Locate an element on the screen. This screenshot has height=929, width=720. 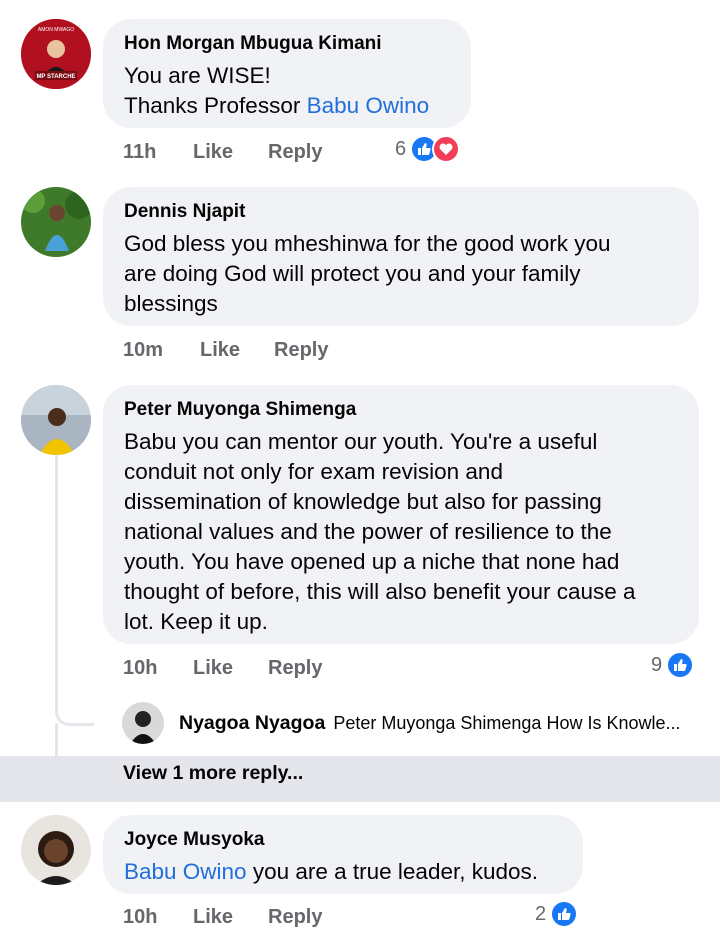
comment-text: Babu Owino you are a true leader, kudos. is located at coordinates (343, 872).